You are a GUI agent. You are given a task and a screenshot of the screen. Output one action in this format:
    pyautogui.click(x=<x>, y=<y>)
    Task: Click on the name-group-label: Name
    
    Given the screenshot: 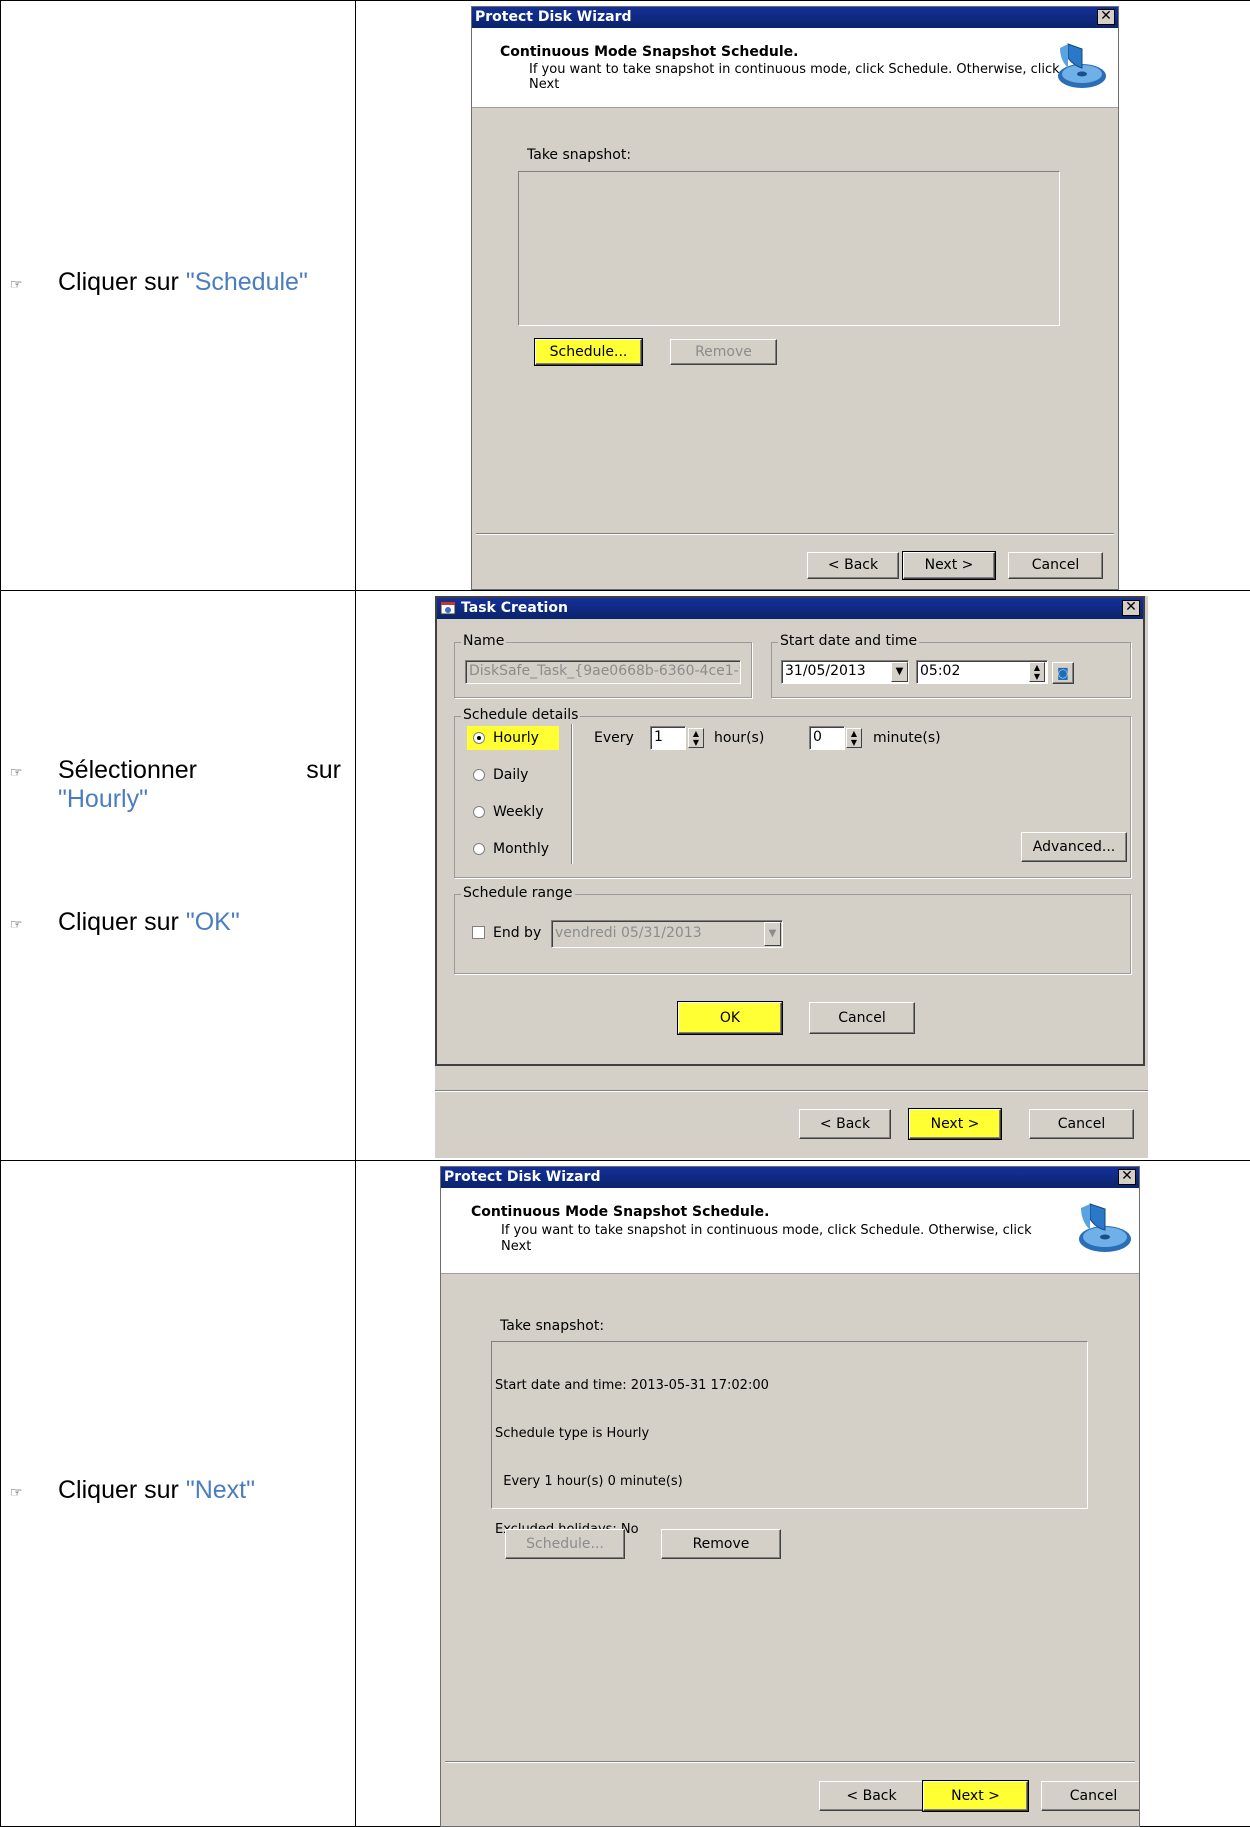 What is the action you would take?
    pyautogui.click(x=484, y=641)
    